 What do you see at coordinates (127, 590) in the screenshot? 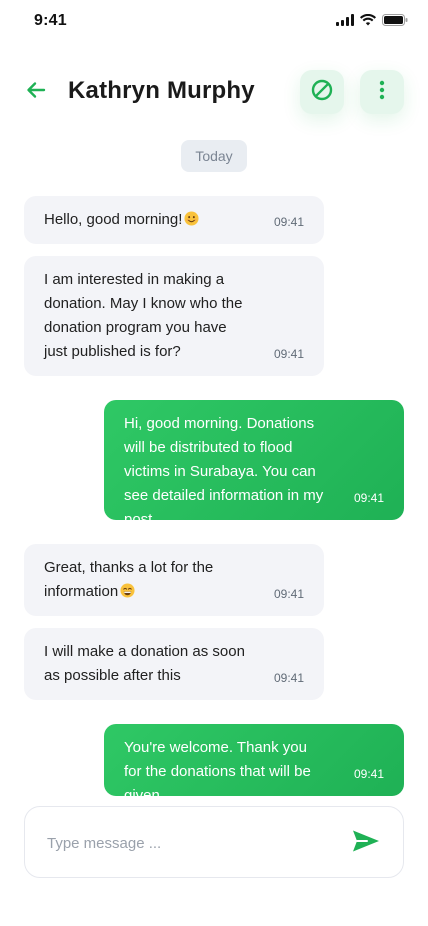
I see `grinning-face-emoji-icon` at bounding box center [127, 590].